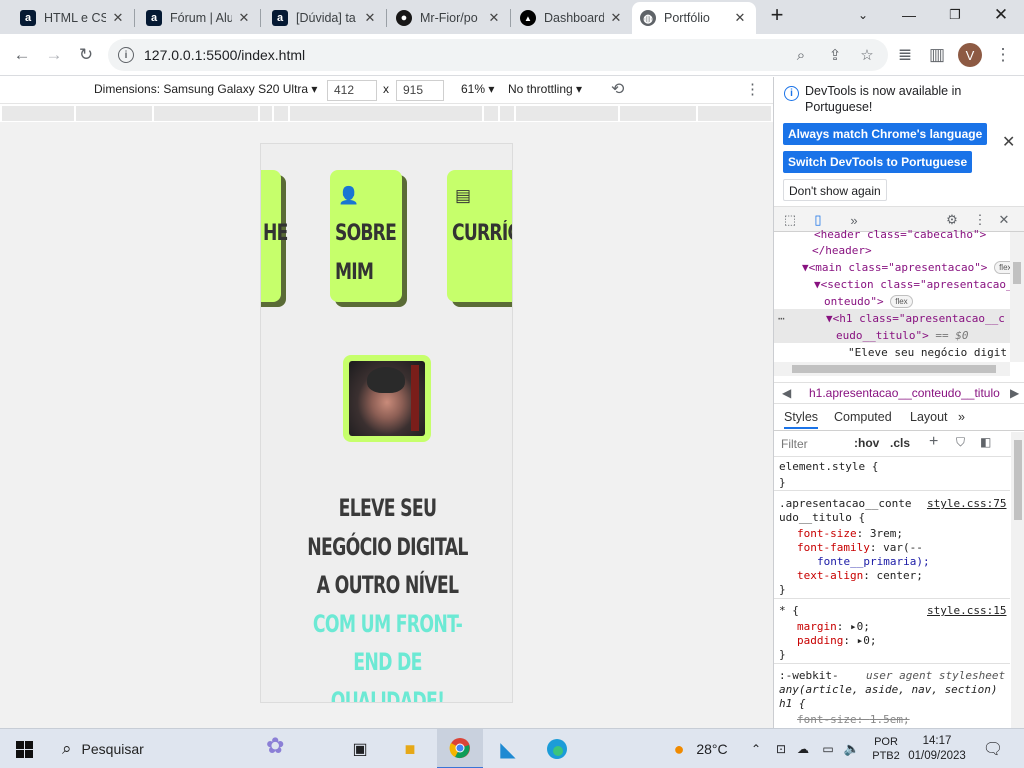 Image resolution: width=1024 pixels, height=768 pixels. What do you see at coordinates (449, 18) in the screenshot?
I see `tab-github: ● Mr-Fior/po ✕` at bounding box center [449, 18].